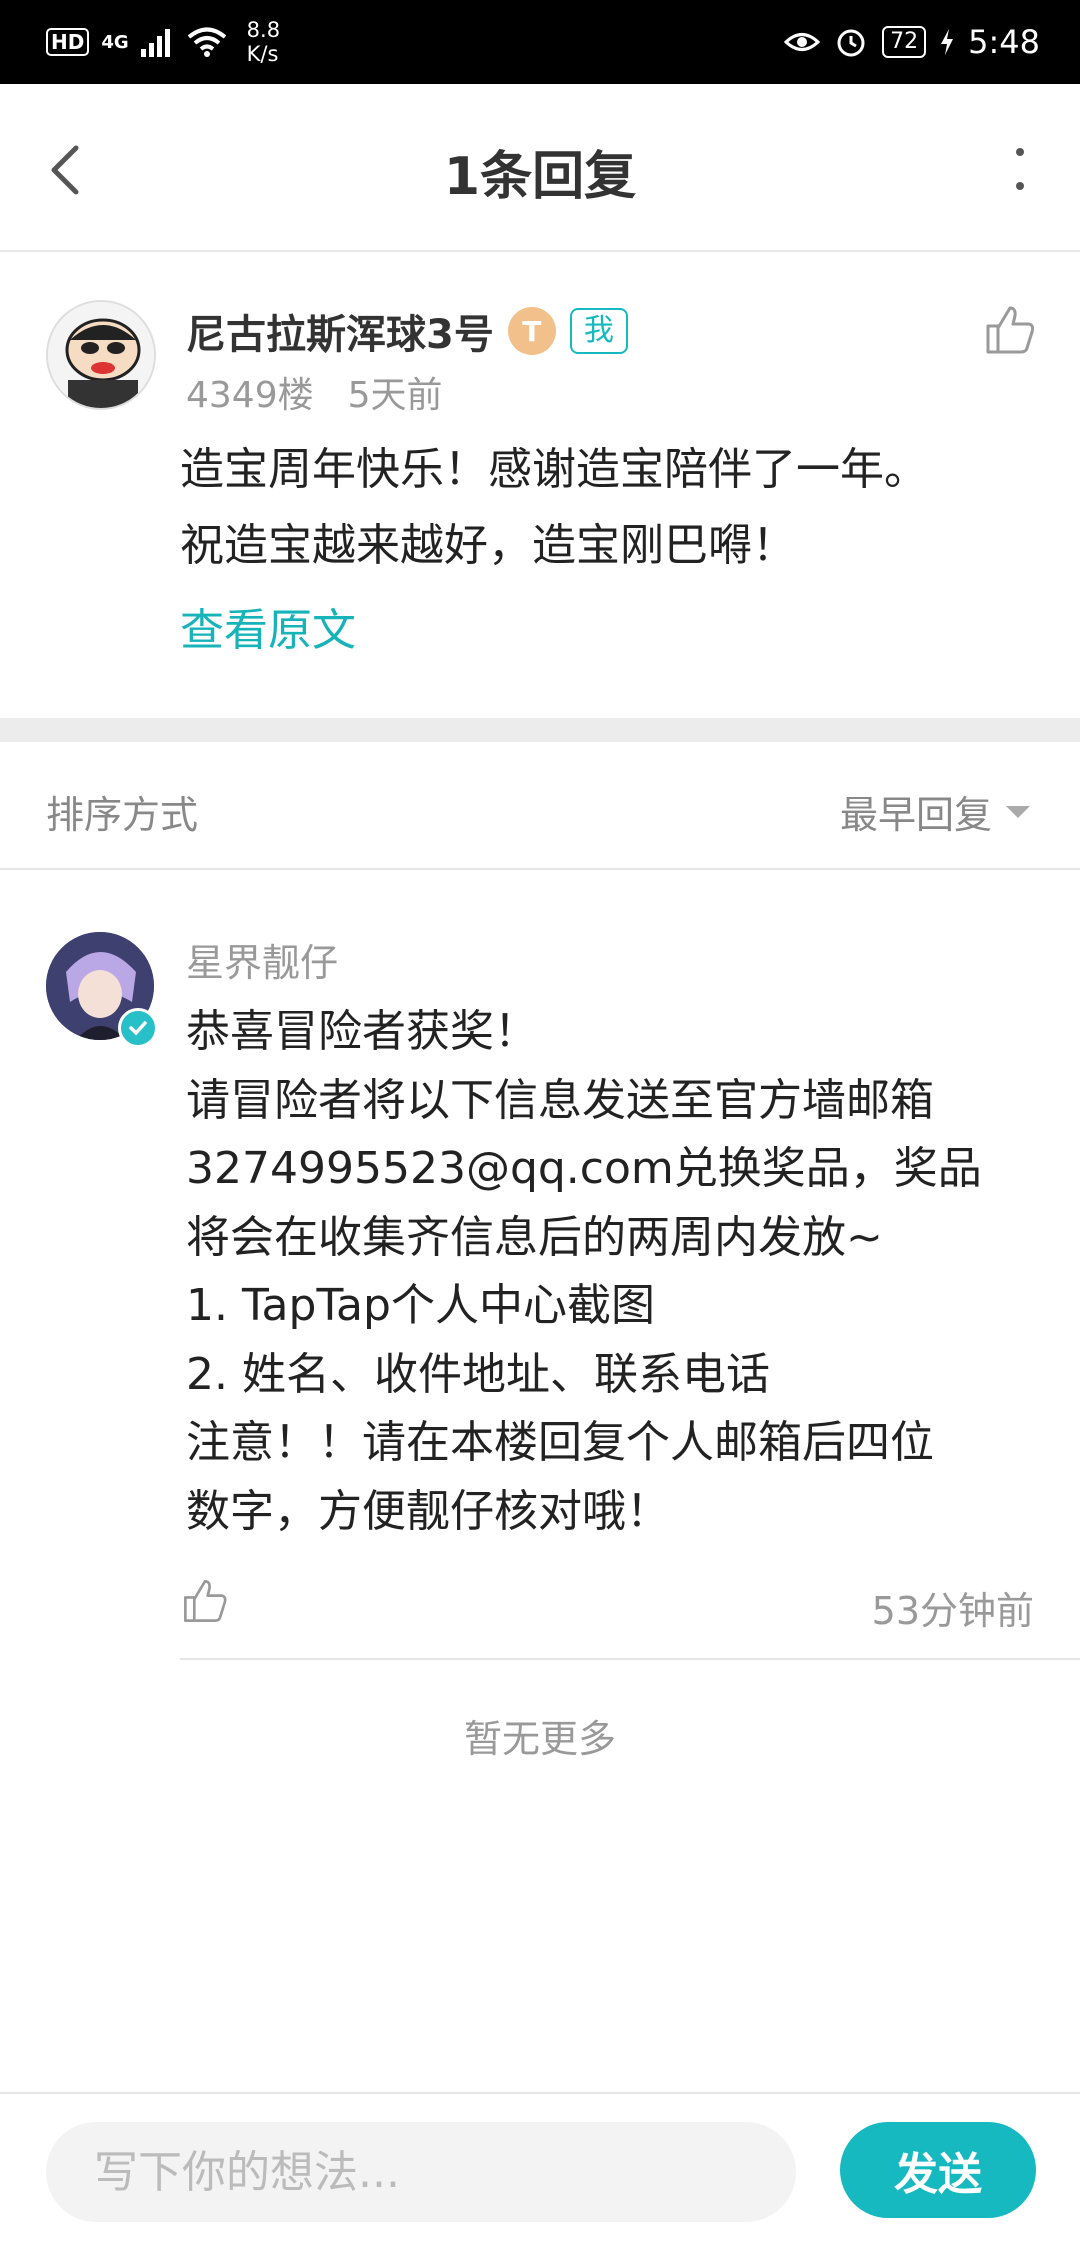  Describe the element at coordinates (584, 1168) in the screenshot. I see `reply-line: 3274995523@qq.com兑换奖品，奖品` at that location.